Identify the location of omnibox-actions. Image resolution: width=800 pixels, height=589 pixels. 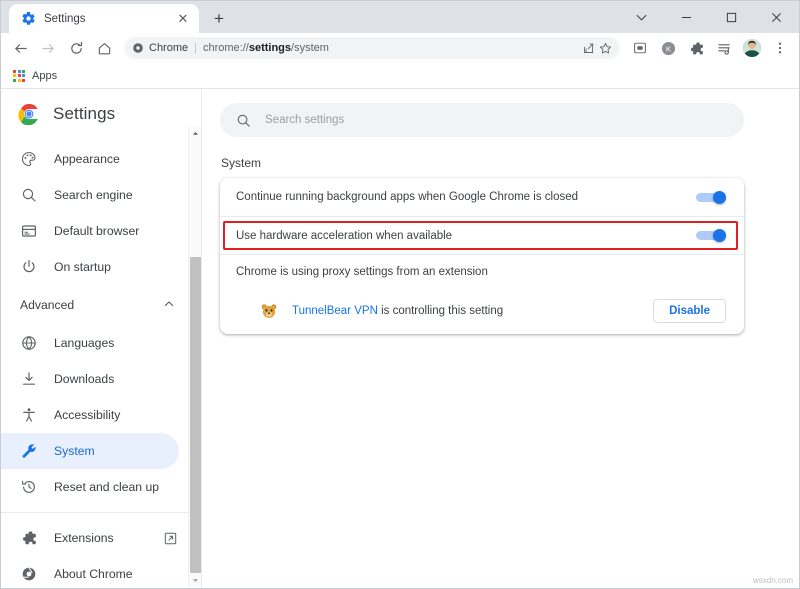
(597, 48).